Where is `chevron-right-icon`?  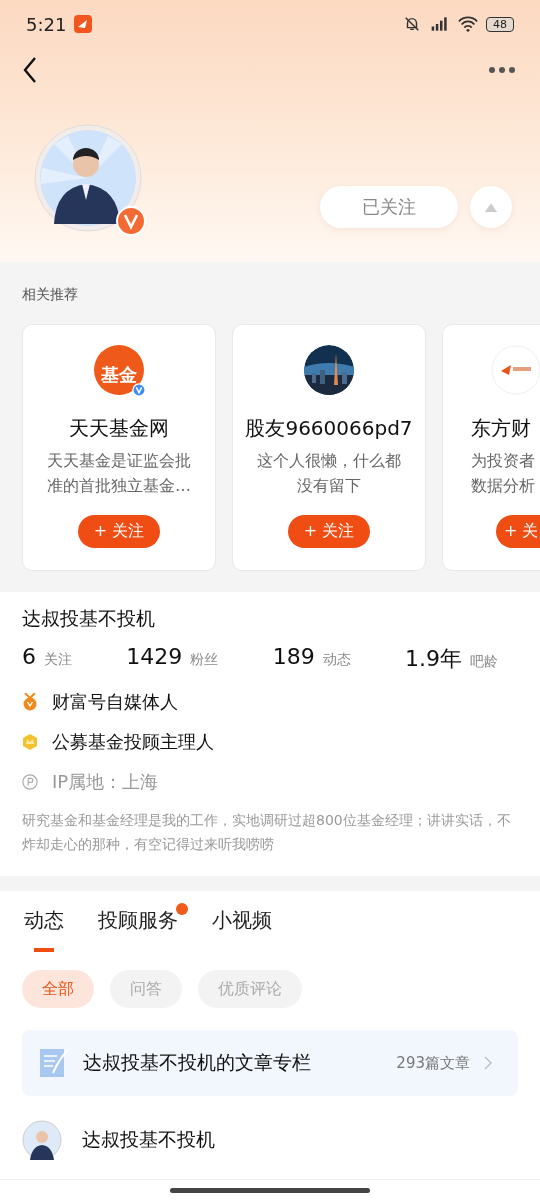
chevron-right-icon is located at coordinates (488, 1063).